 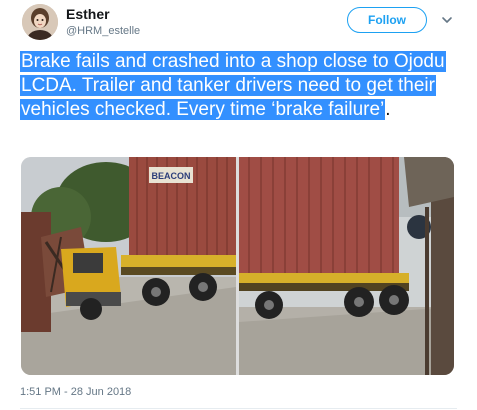 I want to click on avatar, so click(x=40, y=22).